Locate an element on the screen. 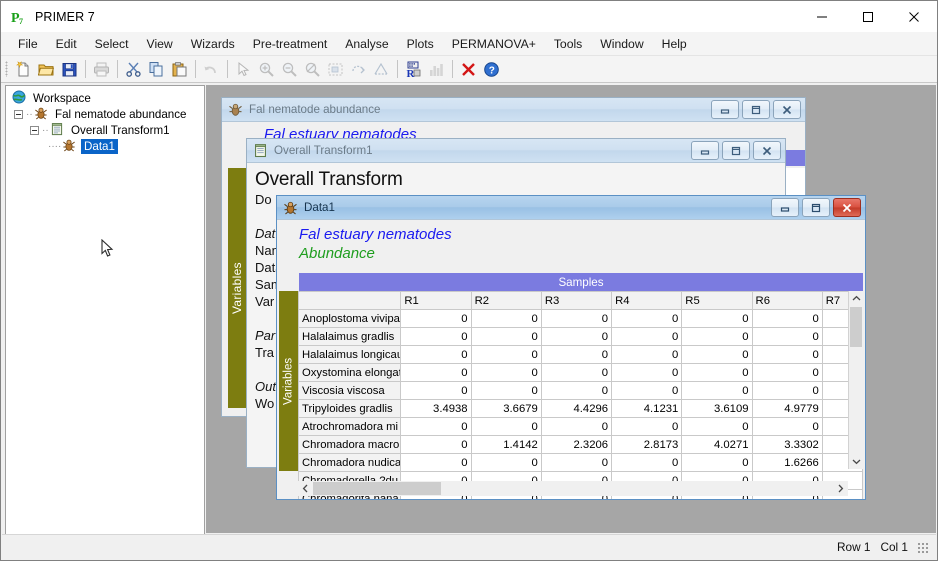 The height and width of the screenshot is (561, 938). row-header: Chromadora nudica is located at coordinates (349, 462).